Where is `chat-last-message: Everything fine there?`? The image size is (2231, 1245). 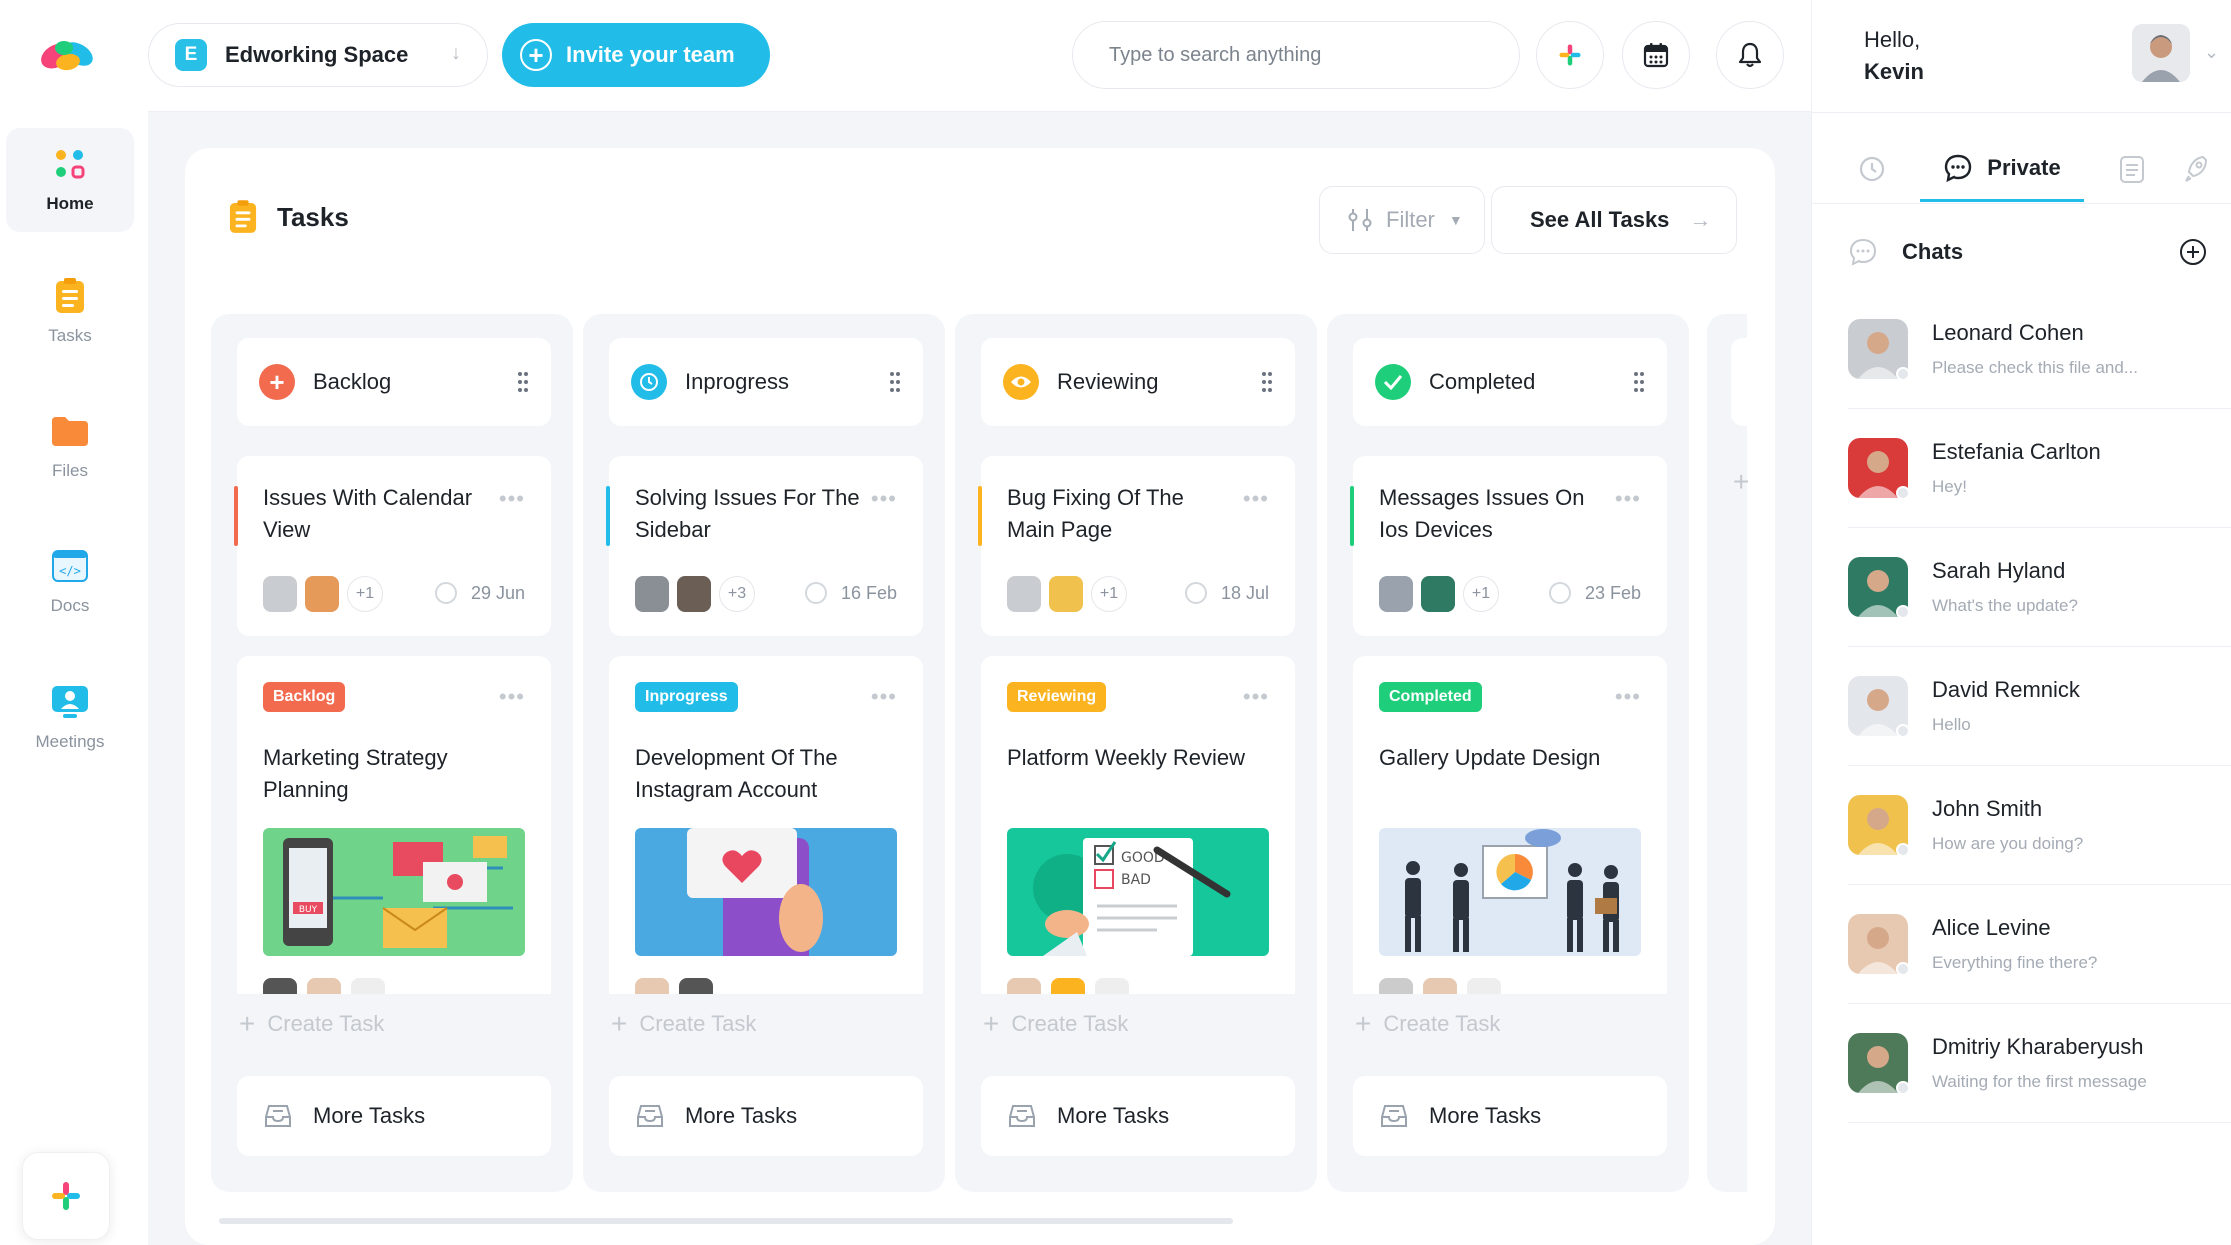 chat-last-message: Everything fine there? is located at coordinates (2015, 962).